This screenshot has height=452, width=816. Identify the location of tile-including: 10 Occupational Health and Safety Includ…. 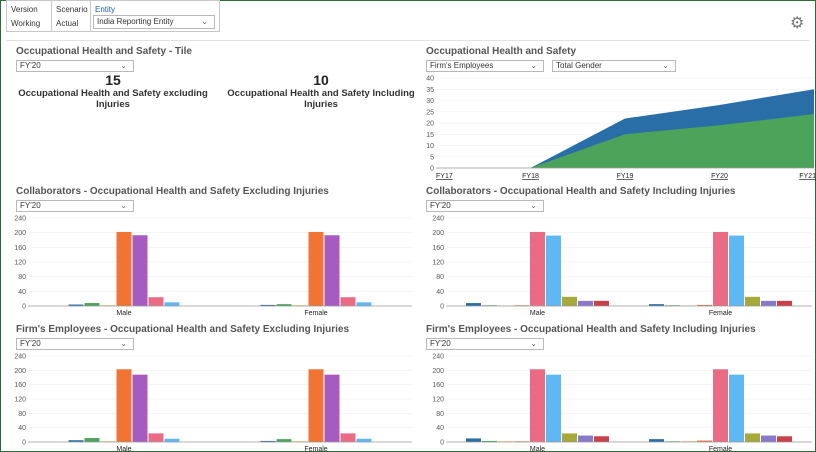
(321, 91).